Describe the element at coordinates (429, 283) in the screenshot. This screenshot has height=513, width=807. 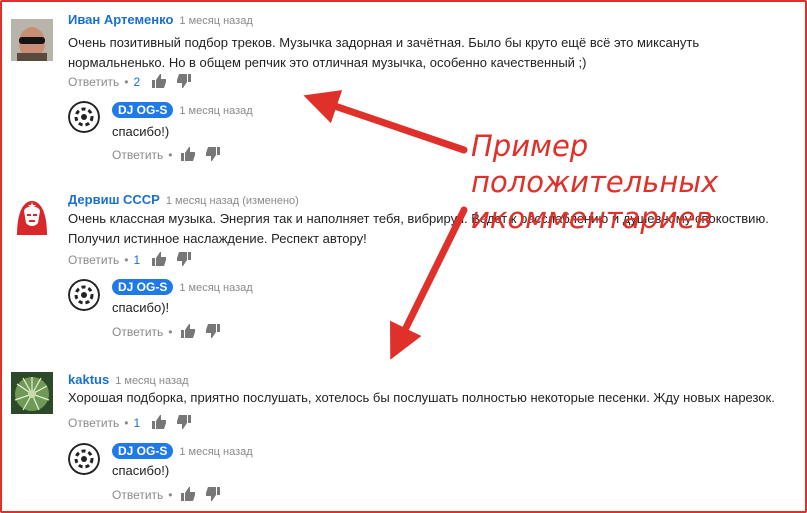
I see `arrow-down-left` at that location.